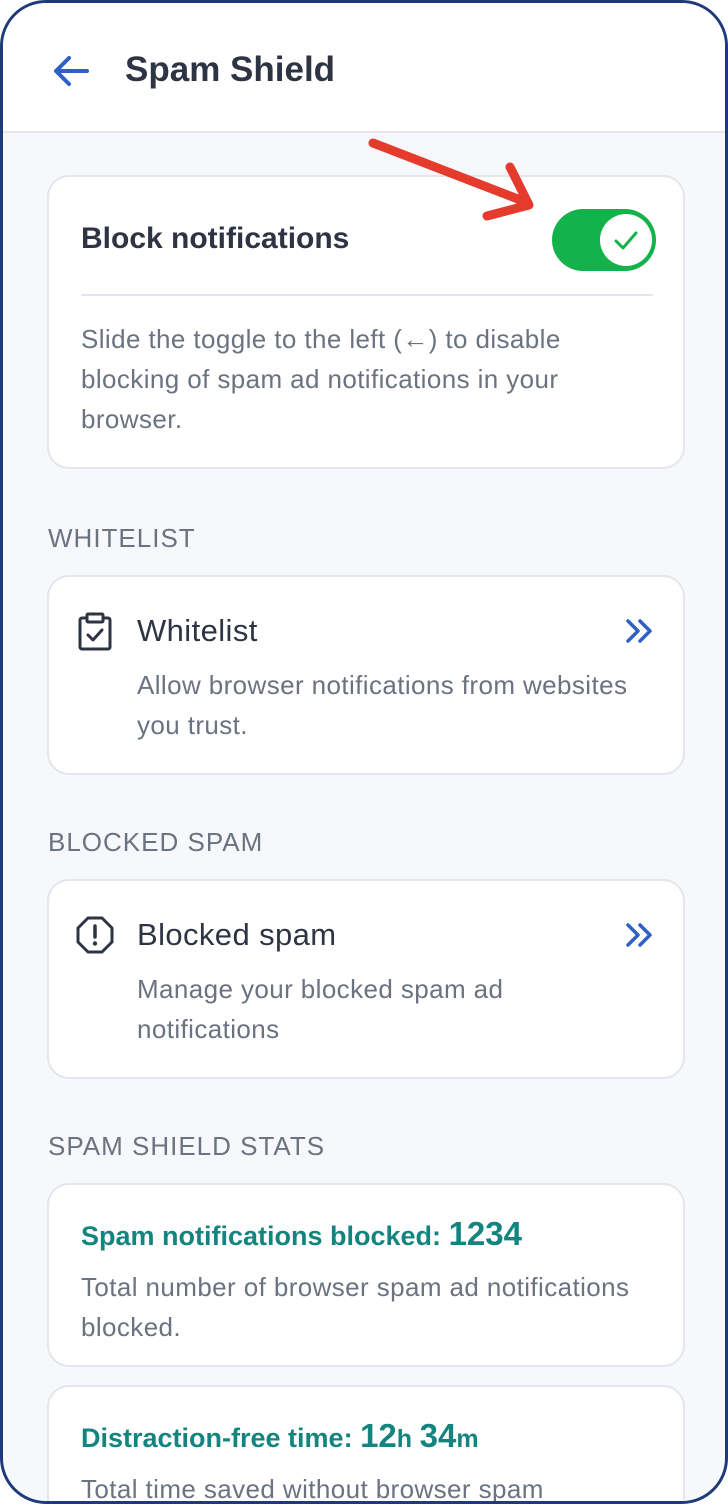  I want to click on section-label-whitelist: WHITELIST, so click(122, 538).